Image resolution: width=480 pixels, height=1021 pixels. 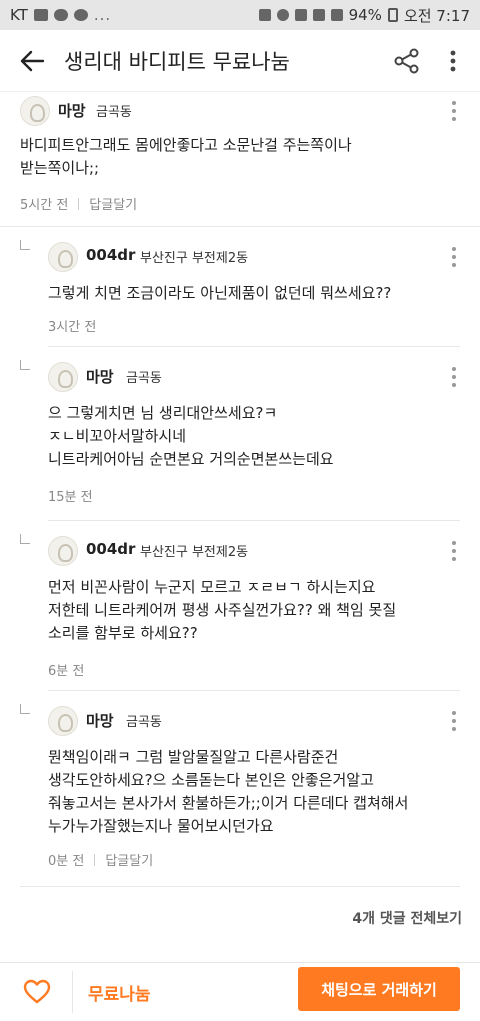 I want to click on comment-time: 6분 전, so click(x=66, y=671).